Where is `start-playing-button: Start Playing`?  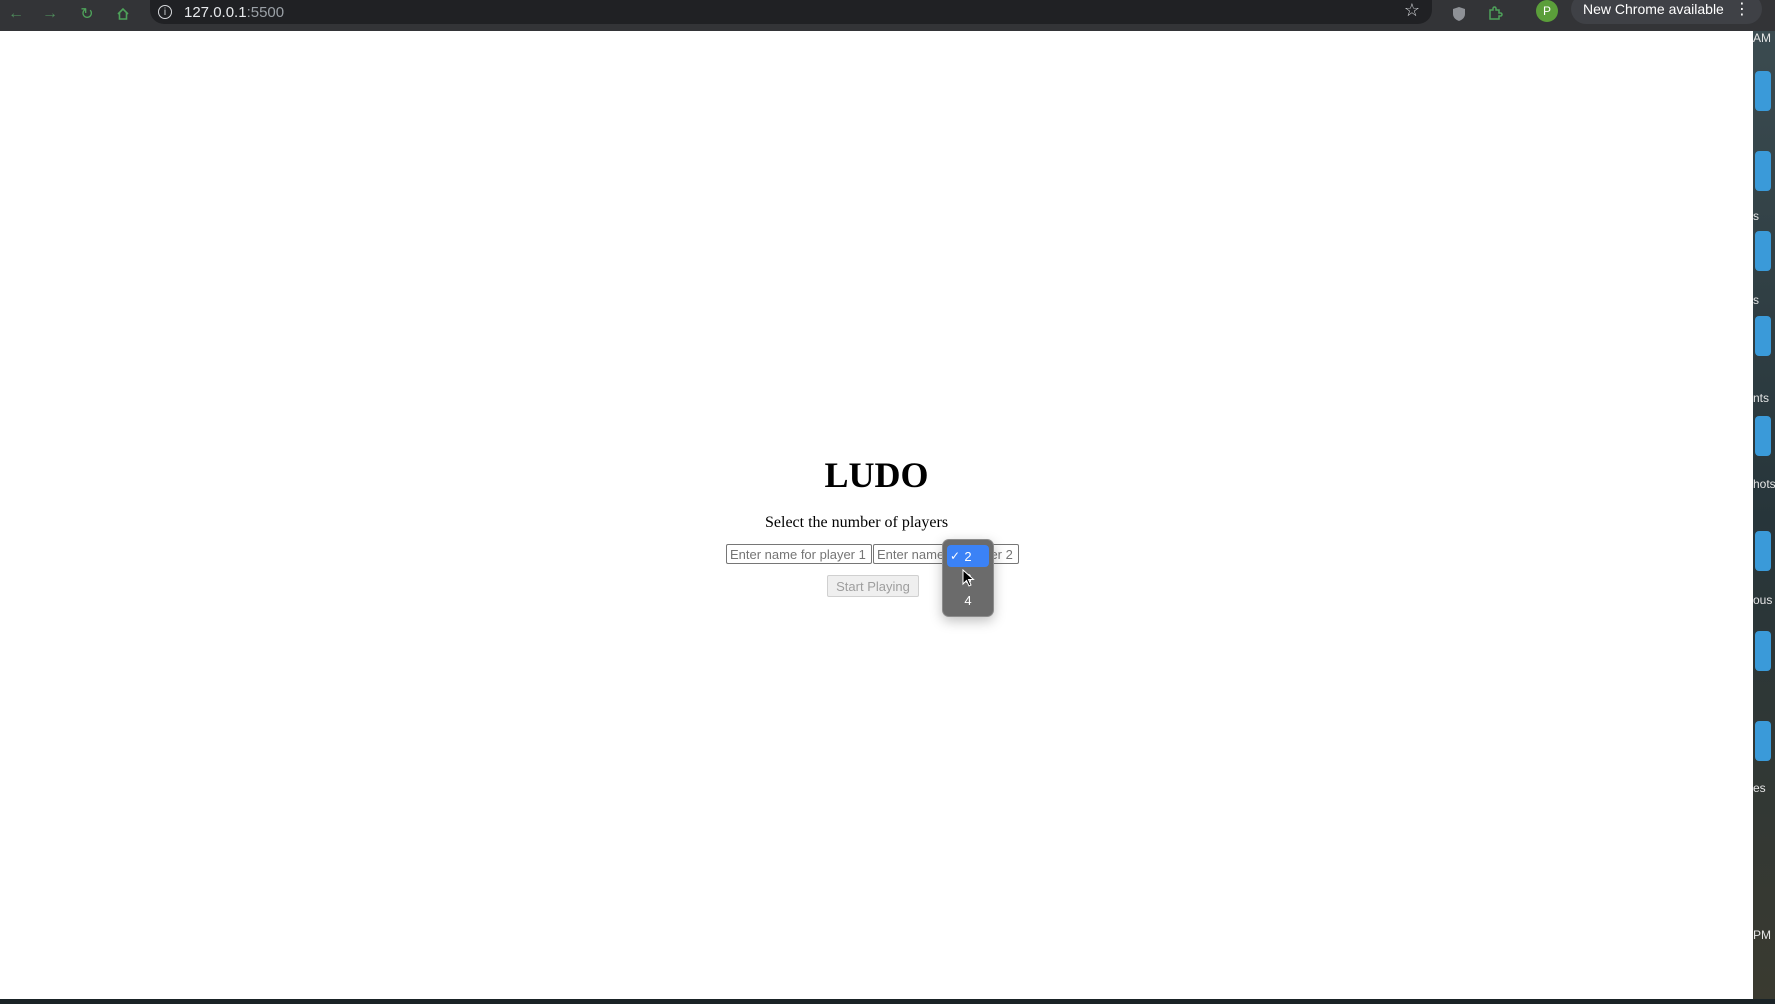 start-playing-button: Start Playing is located at coordinates (873, 586).